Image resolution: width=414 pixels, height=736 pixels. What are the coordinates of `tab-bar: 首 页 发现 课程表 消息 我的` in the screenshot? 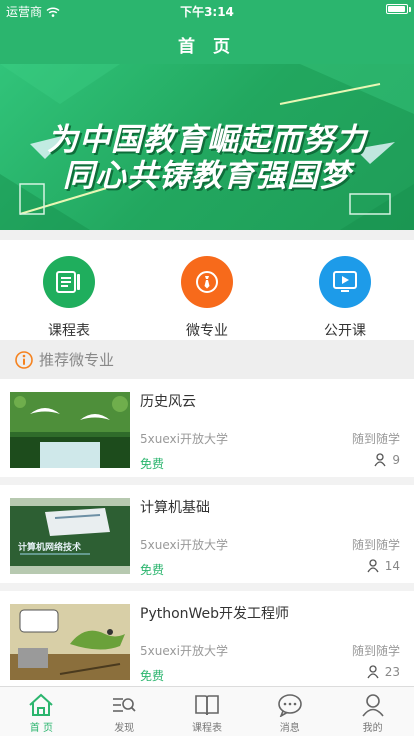 It's located at (207, 711).